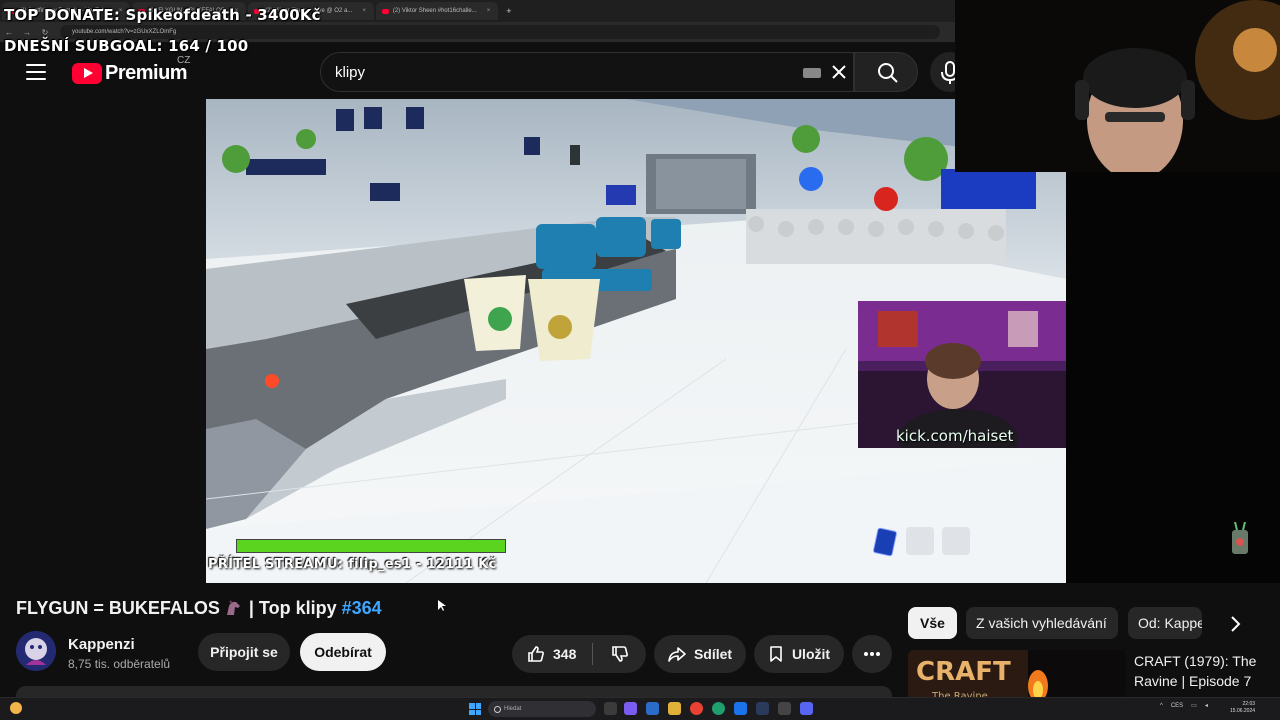 This screenshot has height=720, width=1280. Describe the element at coordinates (16, 708) in the screenshot. I see `weather-icon` at that location.